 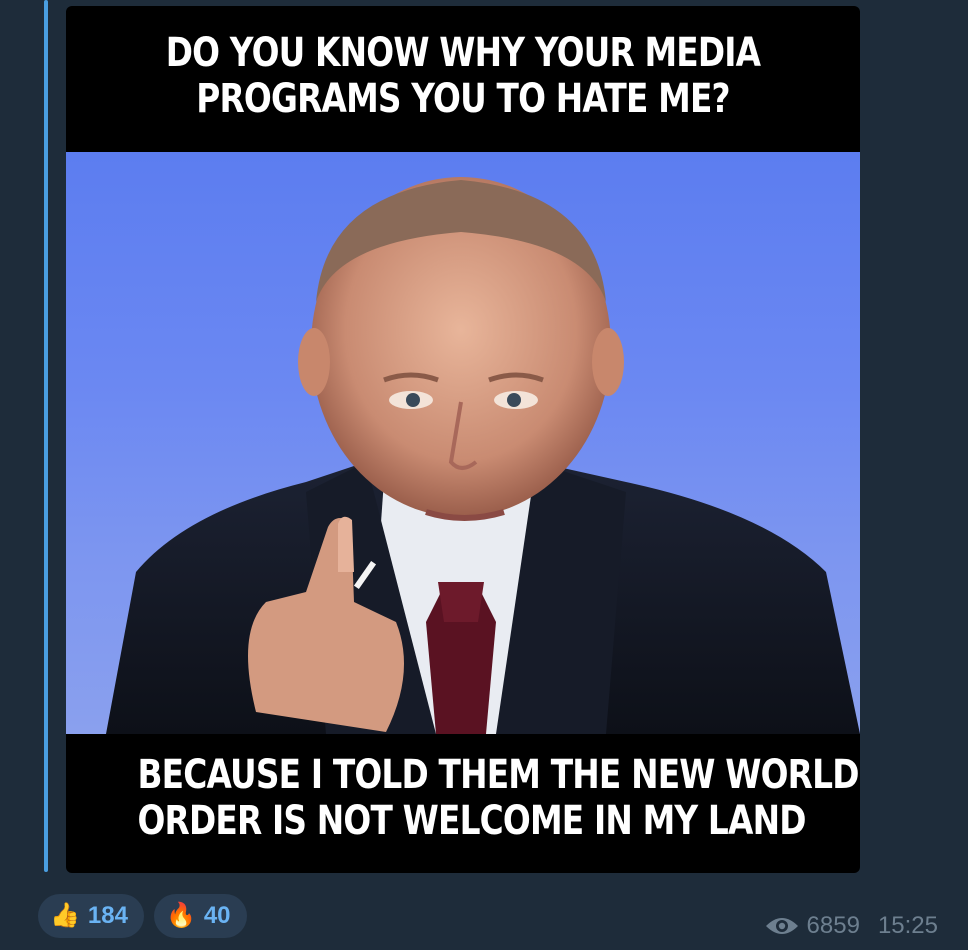 What do you see at coordinates (463, 53) in the screenshot?
I see `top-caption-line-1: DO YOU KNOW WHY YOUR MEDIA` at bounding box center [463, 53].